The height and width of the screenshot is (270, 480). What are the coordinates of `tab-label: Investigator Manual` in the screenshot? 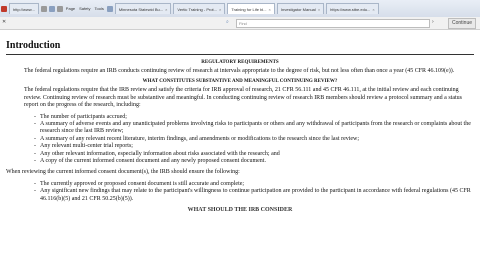 It's located at (298, 9).